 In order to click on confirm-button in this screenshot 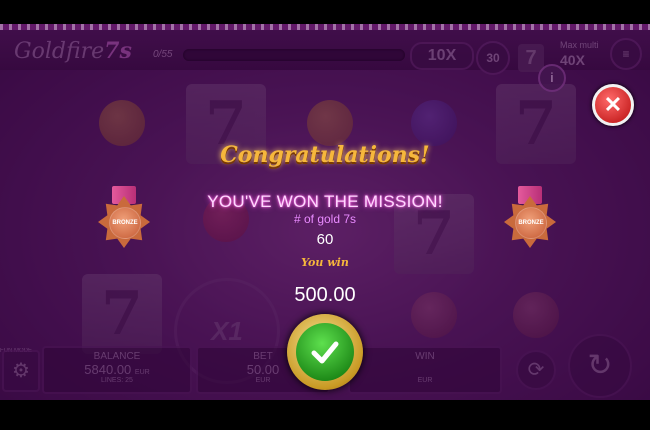, I will do `click(325, 352)`.